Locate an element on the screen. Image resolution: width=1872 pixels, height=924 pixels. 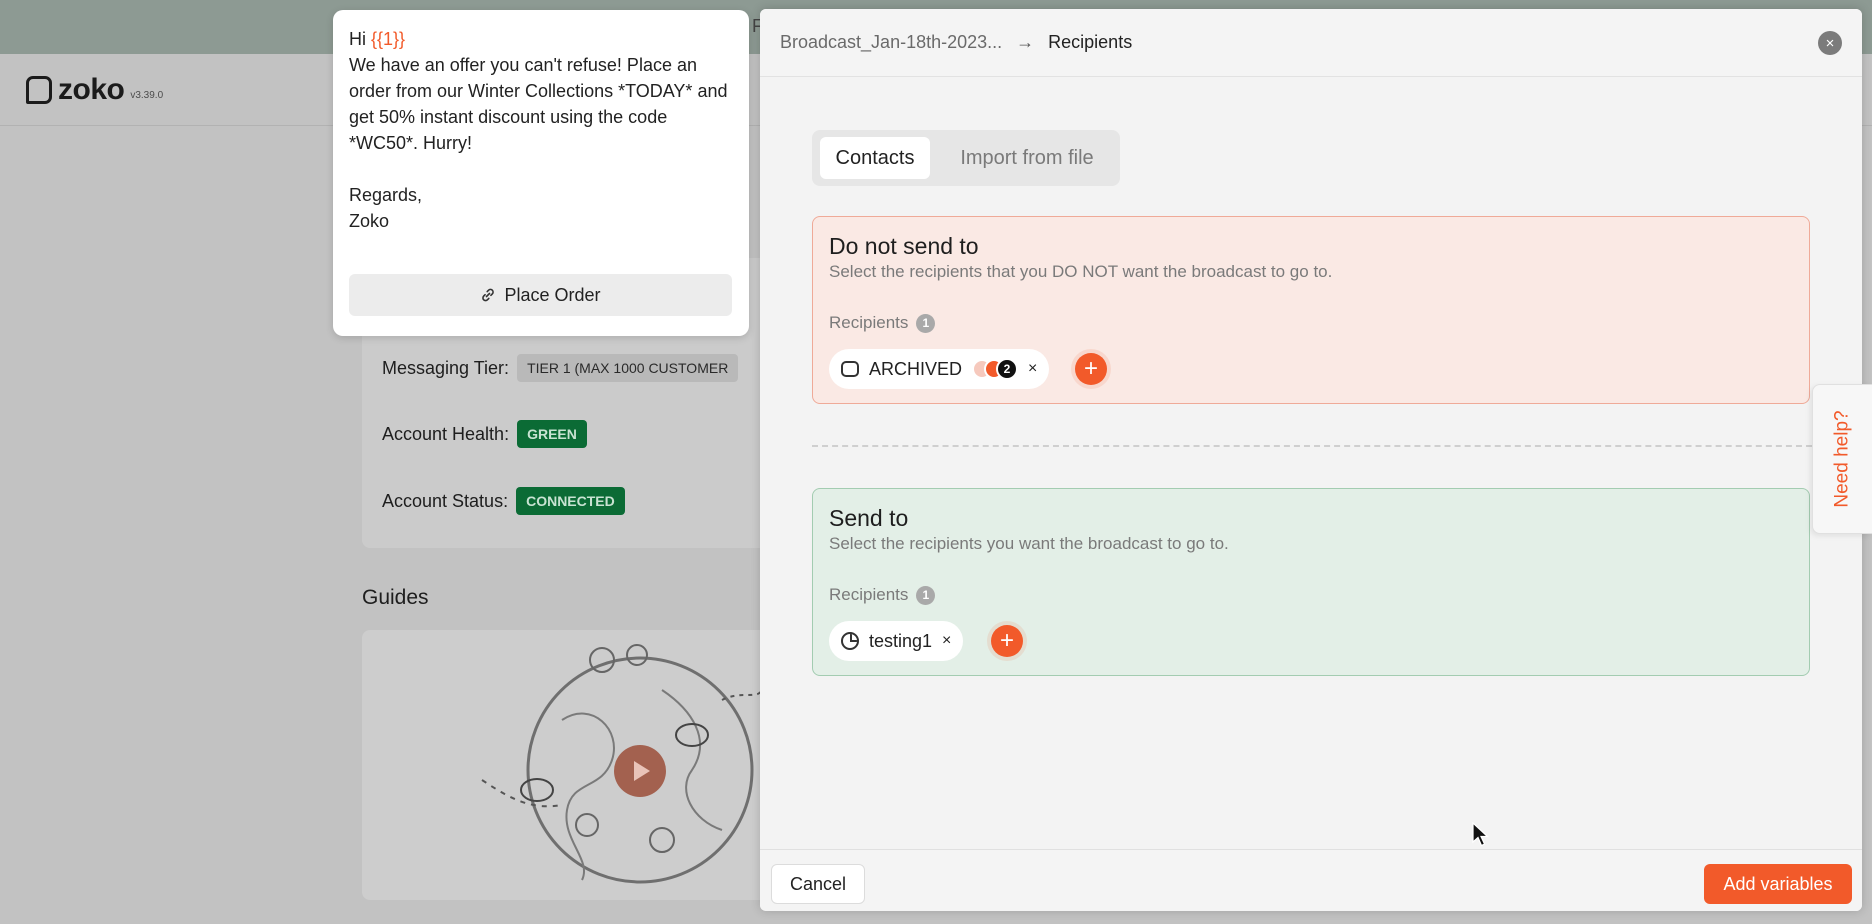
close-icon: × is located at coordinates (1830, 43).